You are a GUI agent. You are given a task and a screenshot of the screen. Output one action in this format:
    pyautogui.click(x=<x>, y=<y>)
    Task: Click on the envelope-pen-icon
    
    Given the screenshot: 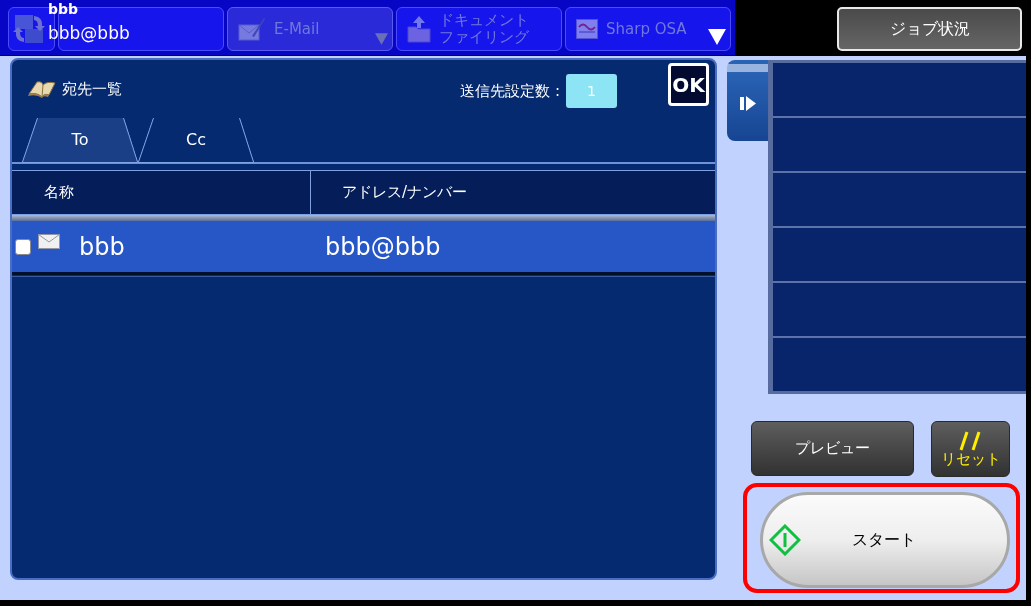 What is the action you would take?
    pyautogui.click(x=252, y=29)
    